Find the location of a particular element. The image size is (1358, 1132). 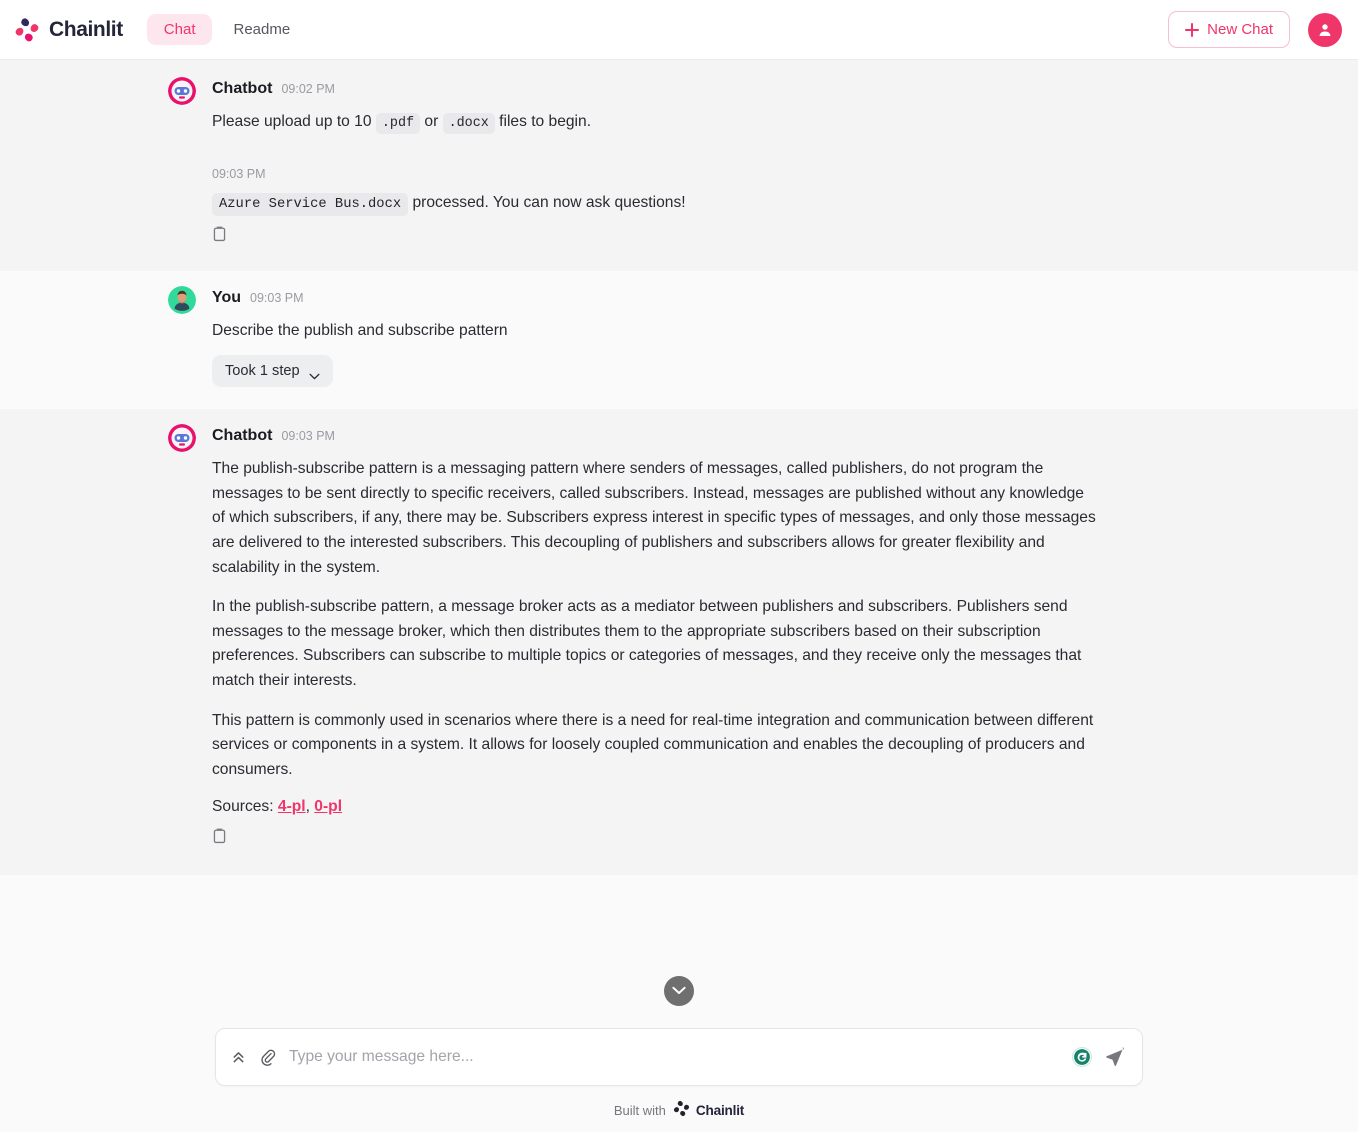

message-composer is located at coordinates (679, 1057).